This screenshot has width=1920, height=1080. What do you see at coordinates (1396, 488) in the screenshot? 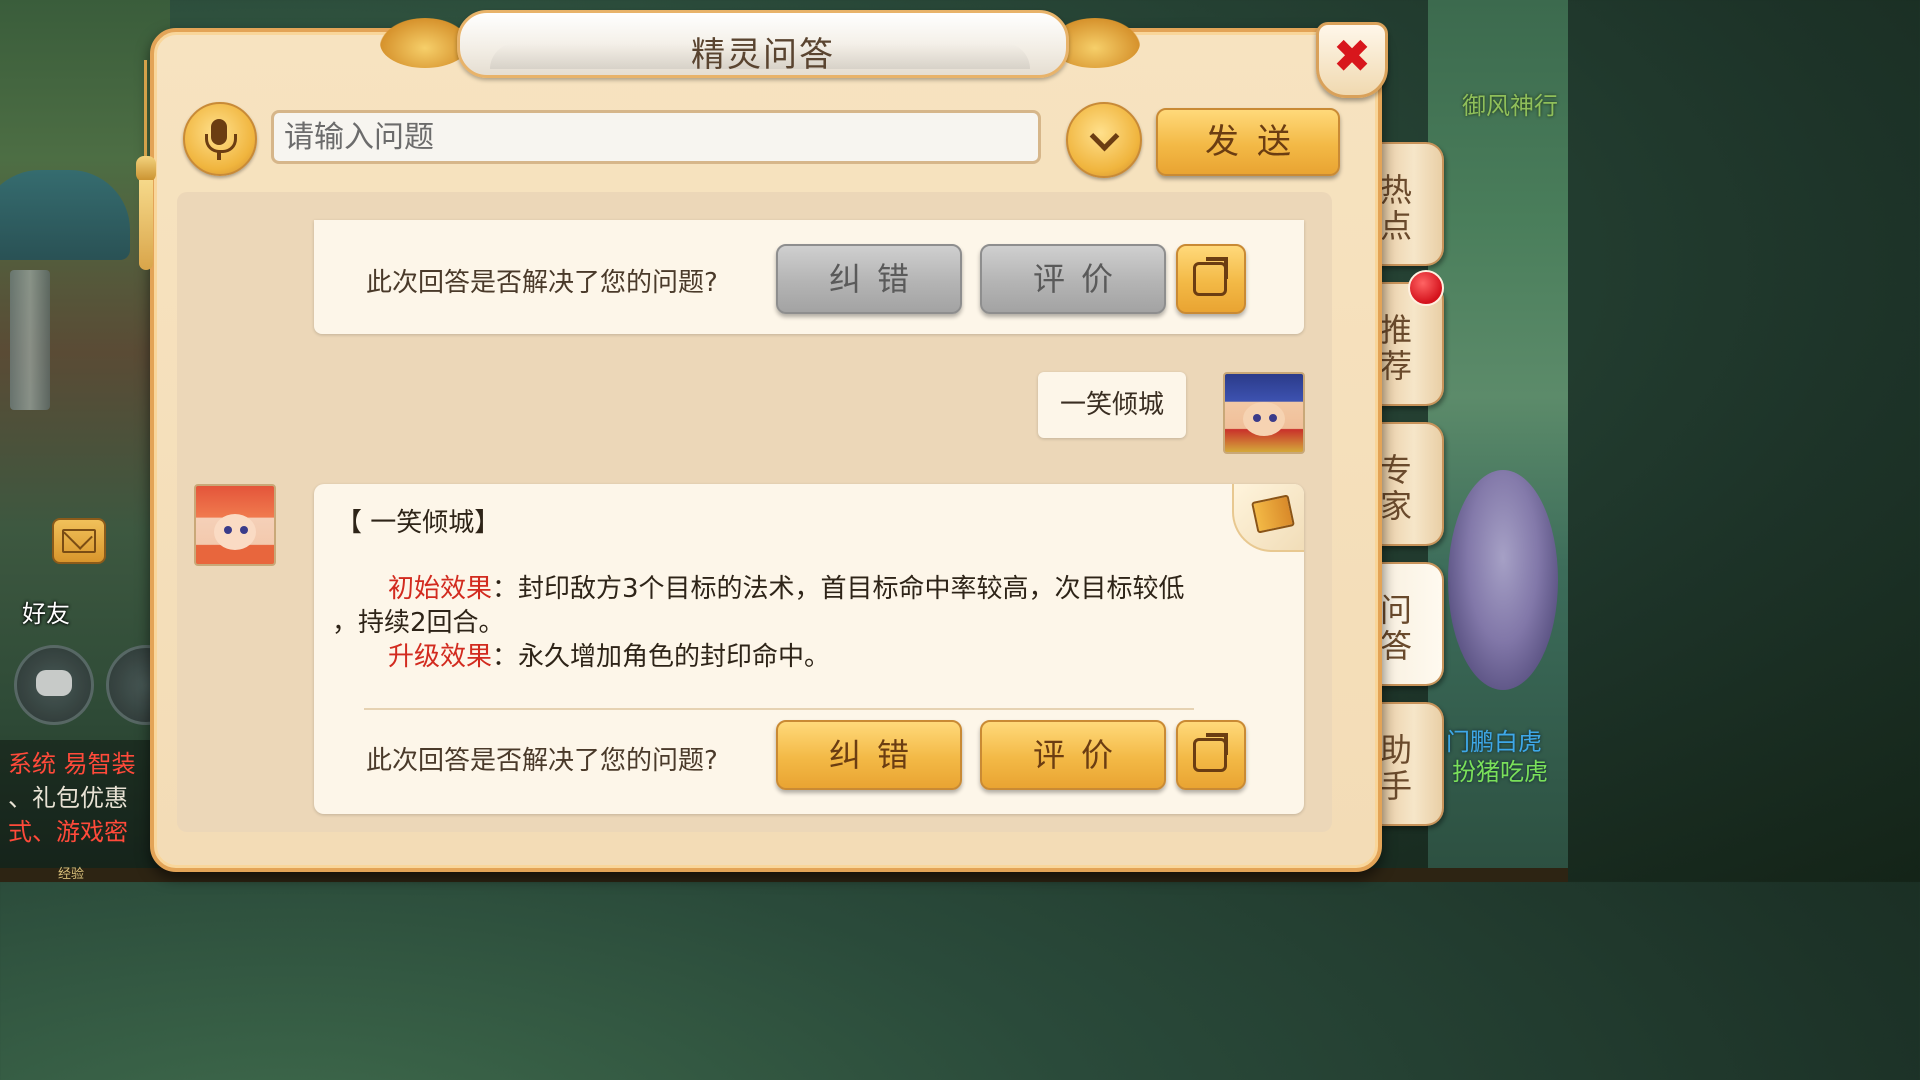
I see `tab-label: 专家` at bounding box center [1396, 488].